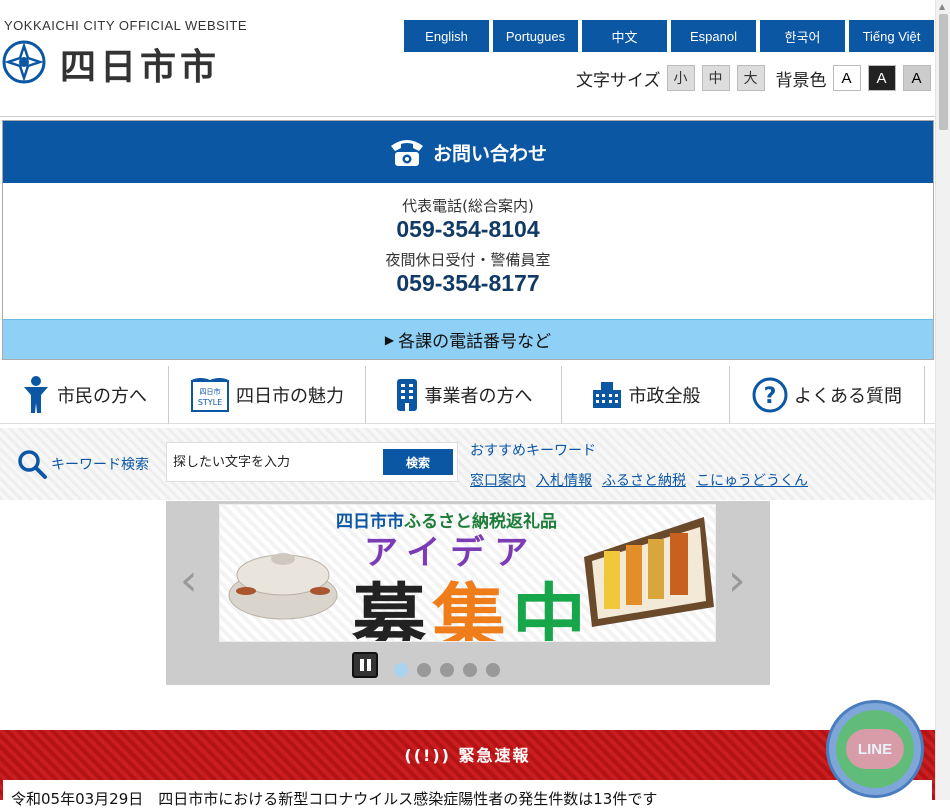  I want to click on dept-tel-link: ▶ 各課の電話番号など, so click(468, 339).